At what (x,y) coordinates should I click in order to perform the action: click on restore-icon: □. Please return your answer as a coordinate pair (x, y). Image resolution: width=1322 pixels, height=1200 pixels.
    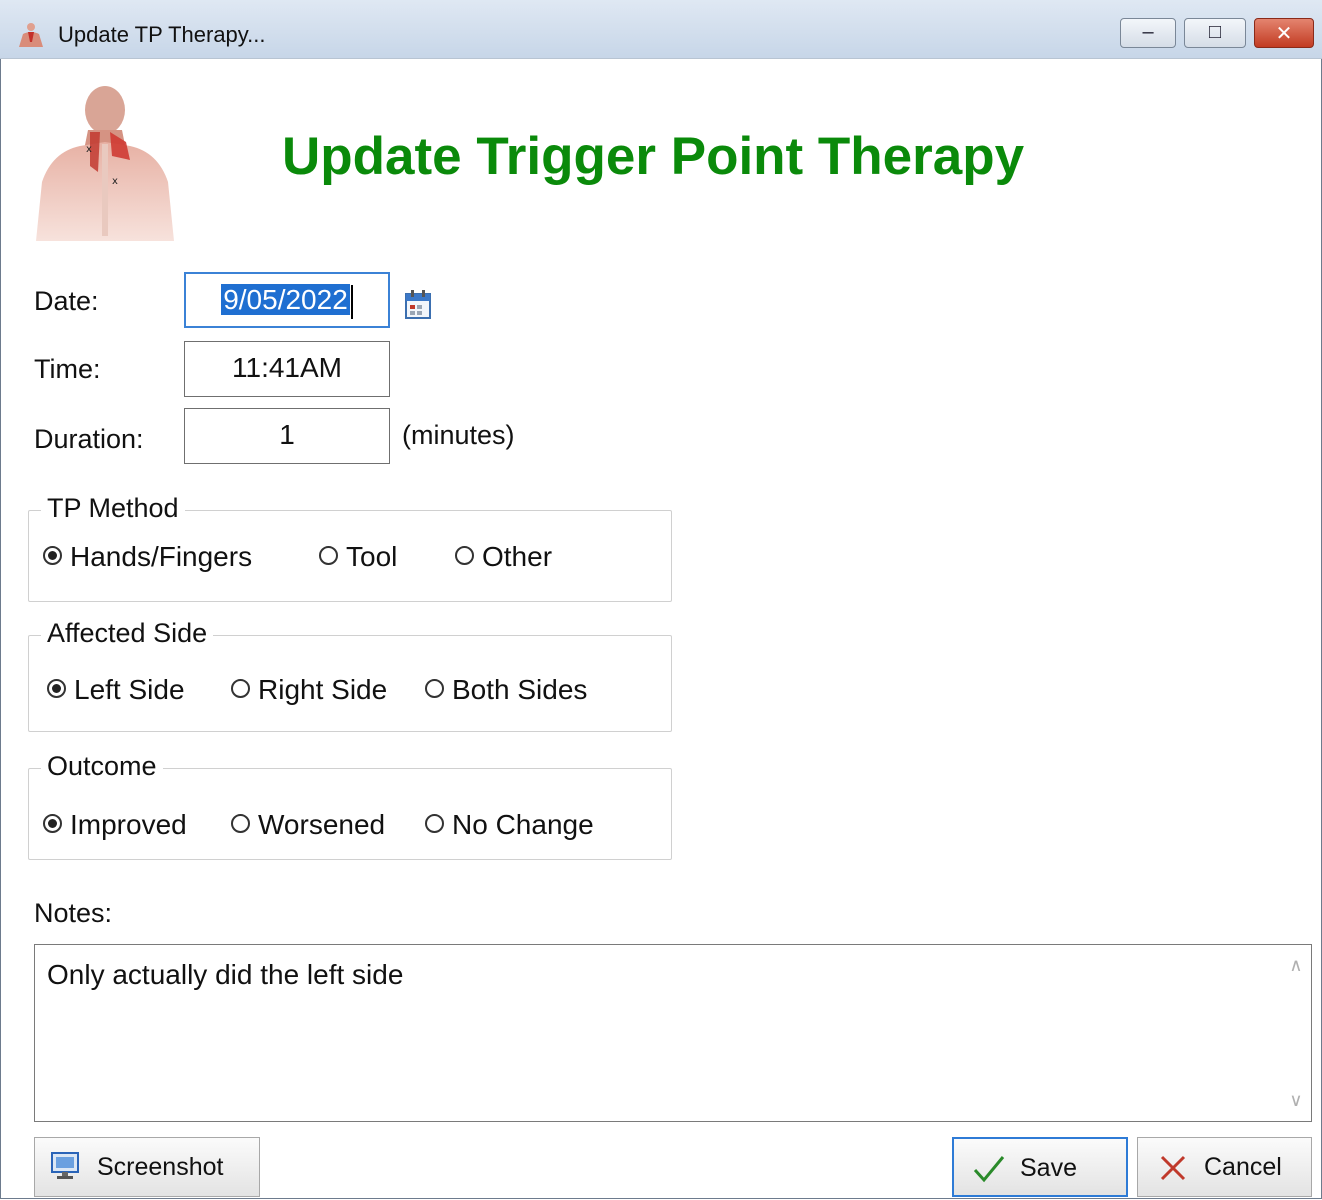
    Looking at the image, I should click on (1215, 32).